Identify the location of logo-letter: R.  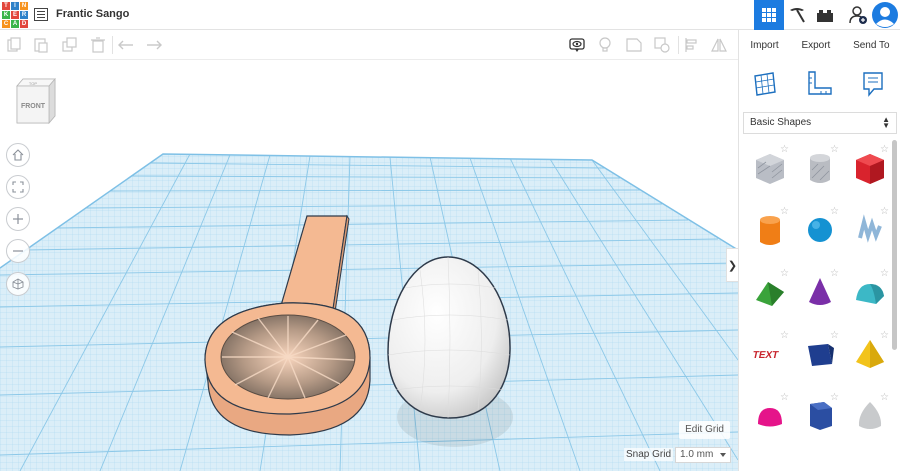
(24, 15).